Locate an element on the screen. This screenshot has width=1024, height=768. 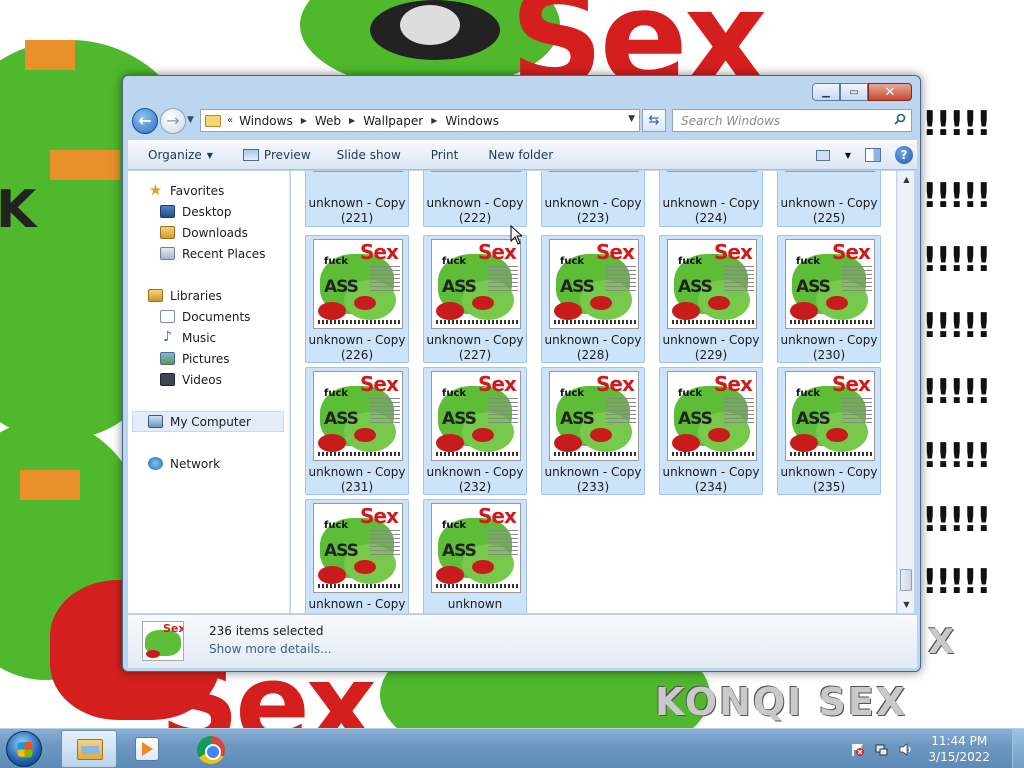
file-tile: Sex fuck ASS unknown - Copy (228) is located at coordinates (593, 299).